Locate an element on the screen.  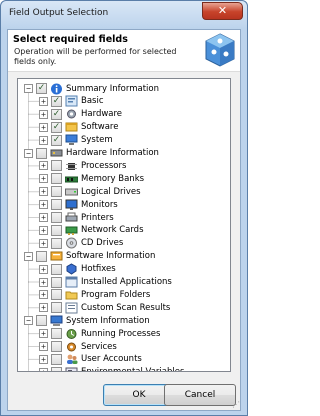
tree-leaf-node: + Installed Applications is located at coordinates (105, 282).